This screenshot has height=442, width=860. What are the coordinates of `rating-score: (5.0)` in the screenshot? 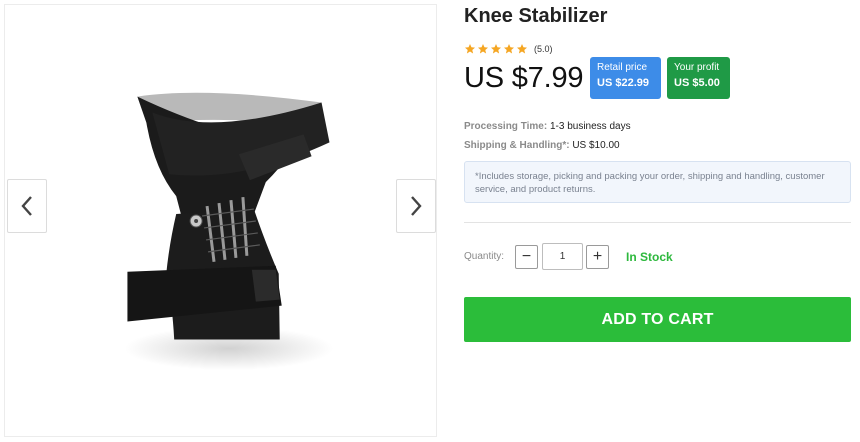 It's located at (543, 49).